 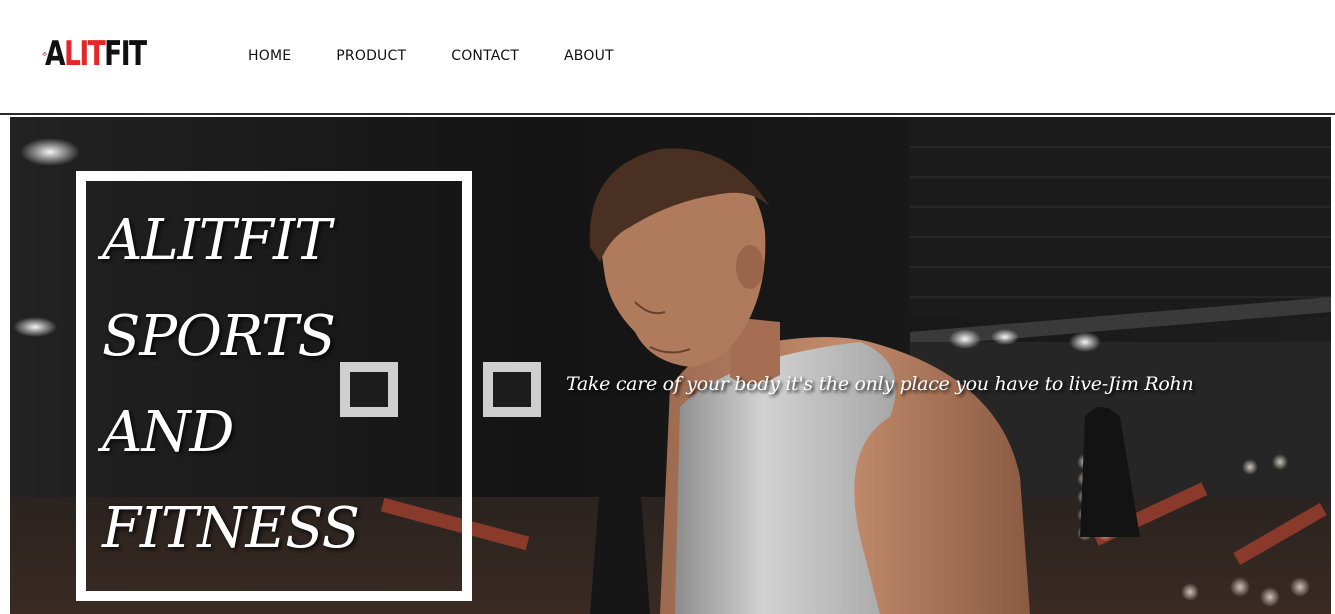 What do you see at coordinates (55, 54) in the screenshot?
I see `brand-name-a: A` at bounding box center [55, 54].